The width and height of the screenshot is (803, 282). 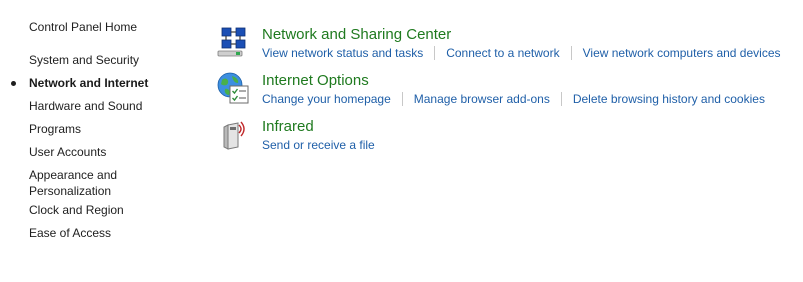 I want to click on delete-browsing-history-link: Delete browsing history and cookies, so click(x=669, y=99).